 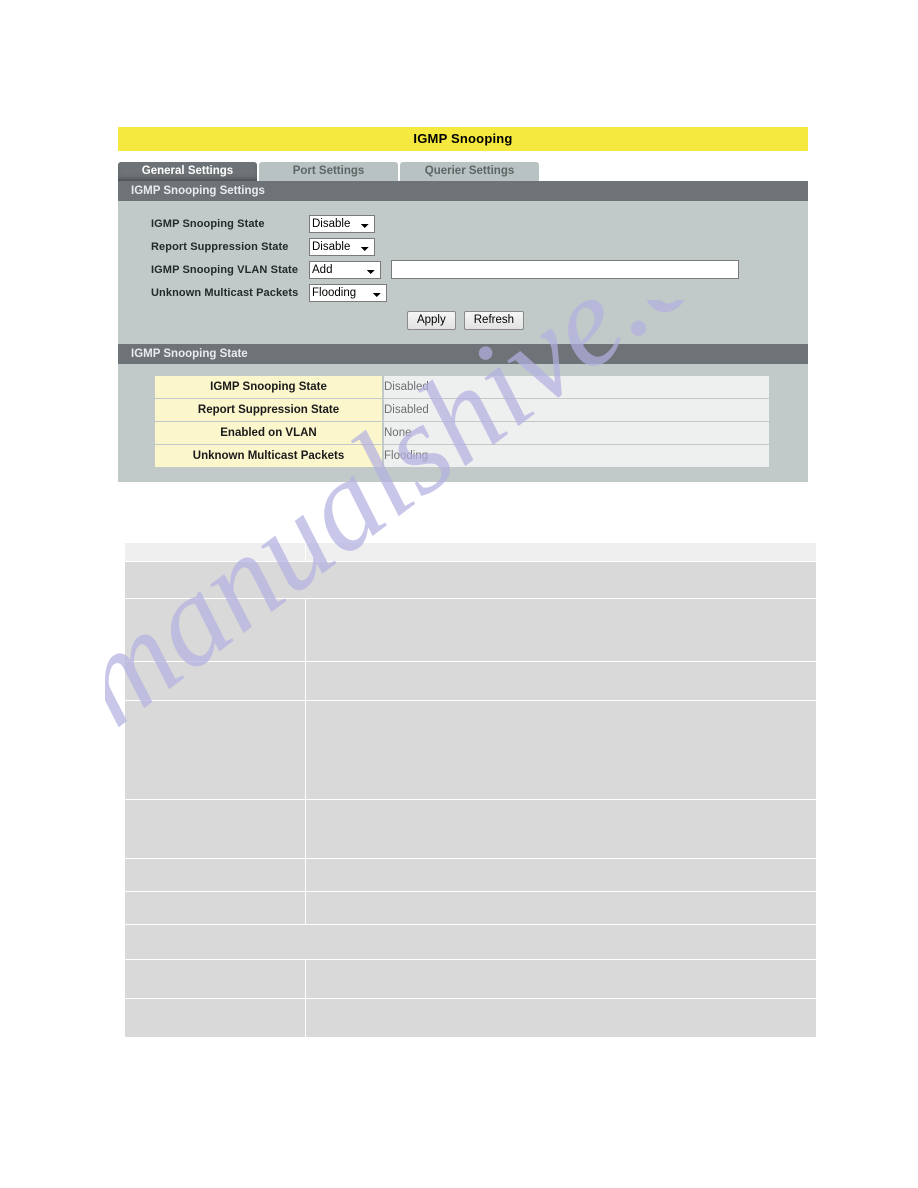 What do you see at coordinates (463, 191) in the screenshot?
I see `section-header-igmp-snooping-settings: IGMP Snooping Settings` at bounding box center [463, 191].